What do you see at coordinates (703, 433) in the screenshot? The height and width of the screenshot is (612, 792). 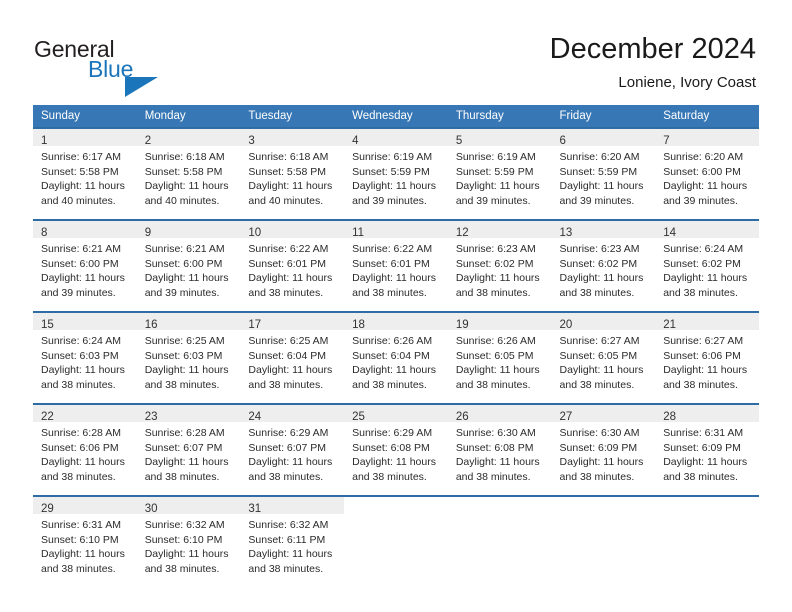 I see `sunrise-time: Sunrise: 6:31 AM` at bounding box center [703, 433].